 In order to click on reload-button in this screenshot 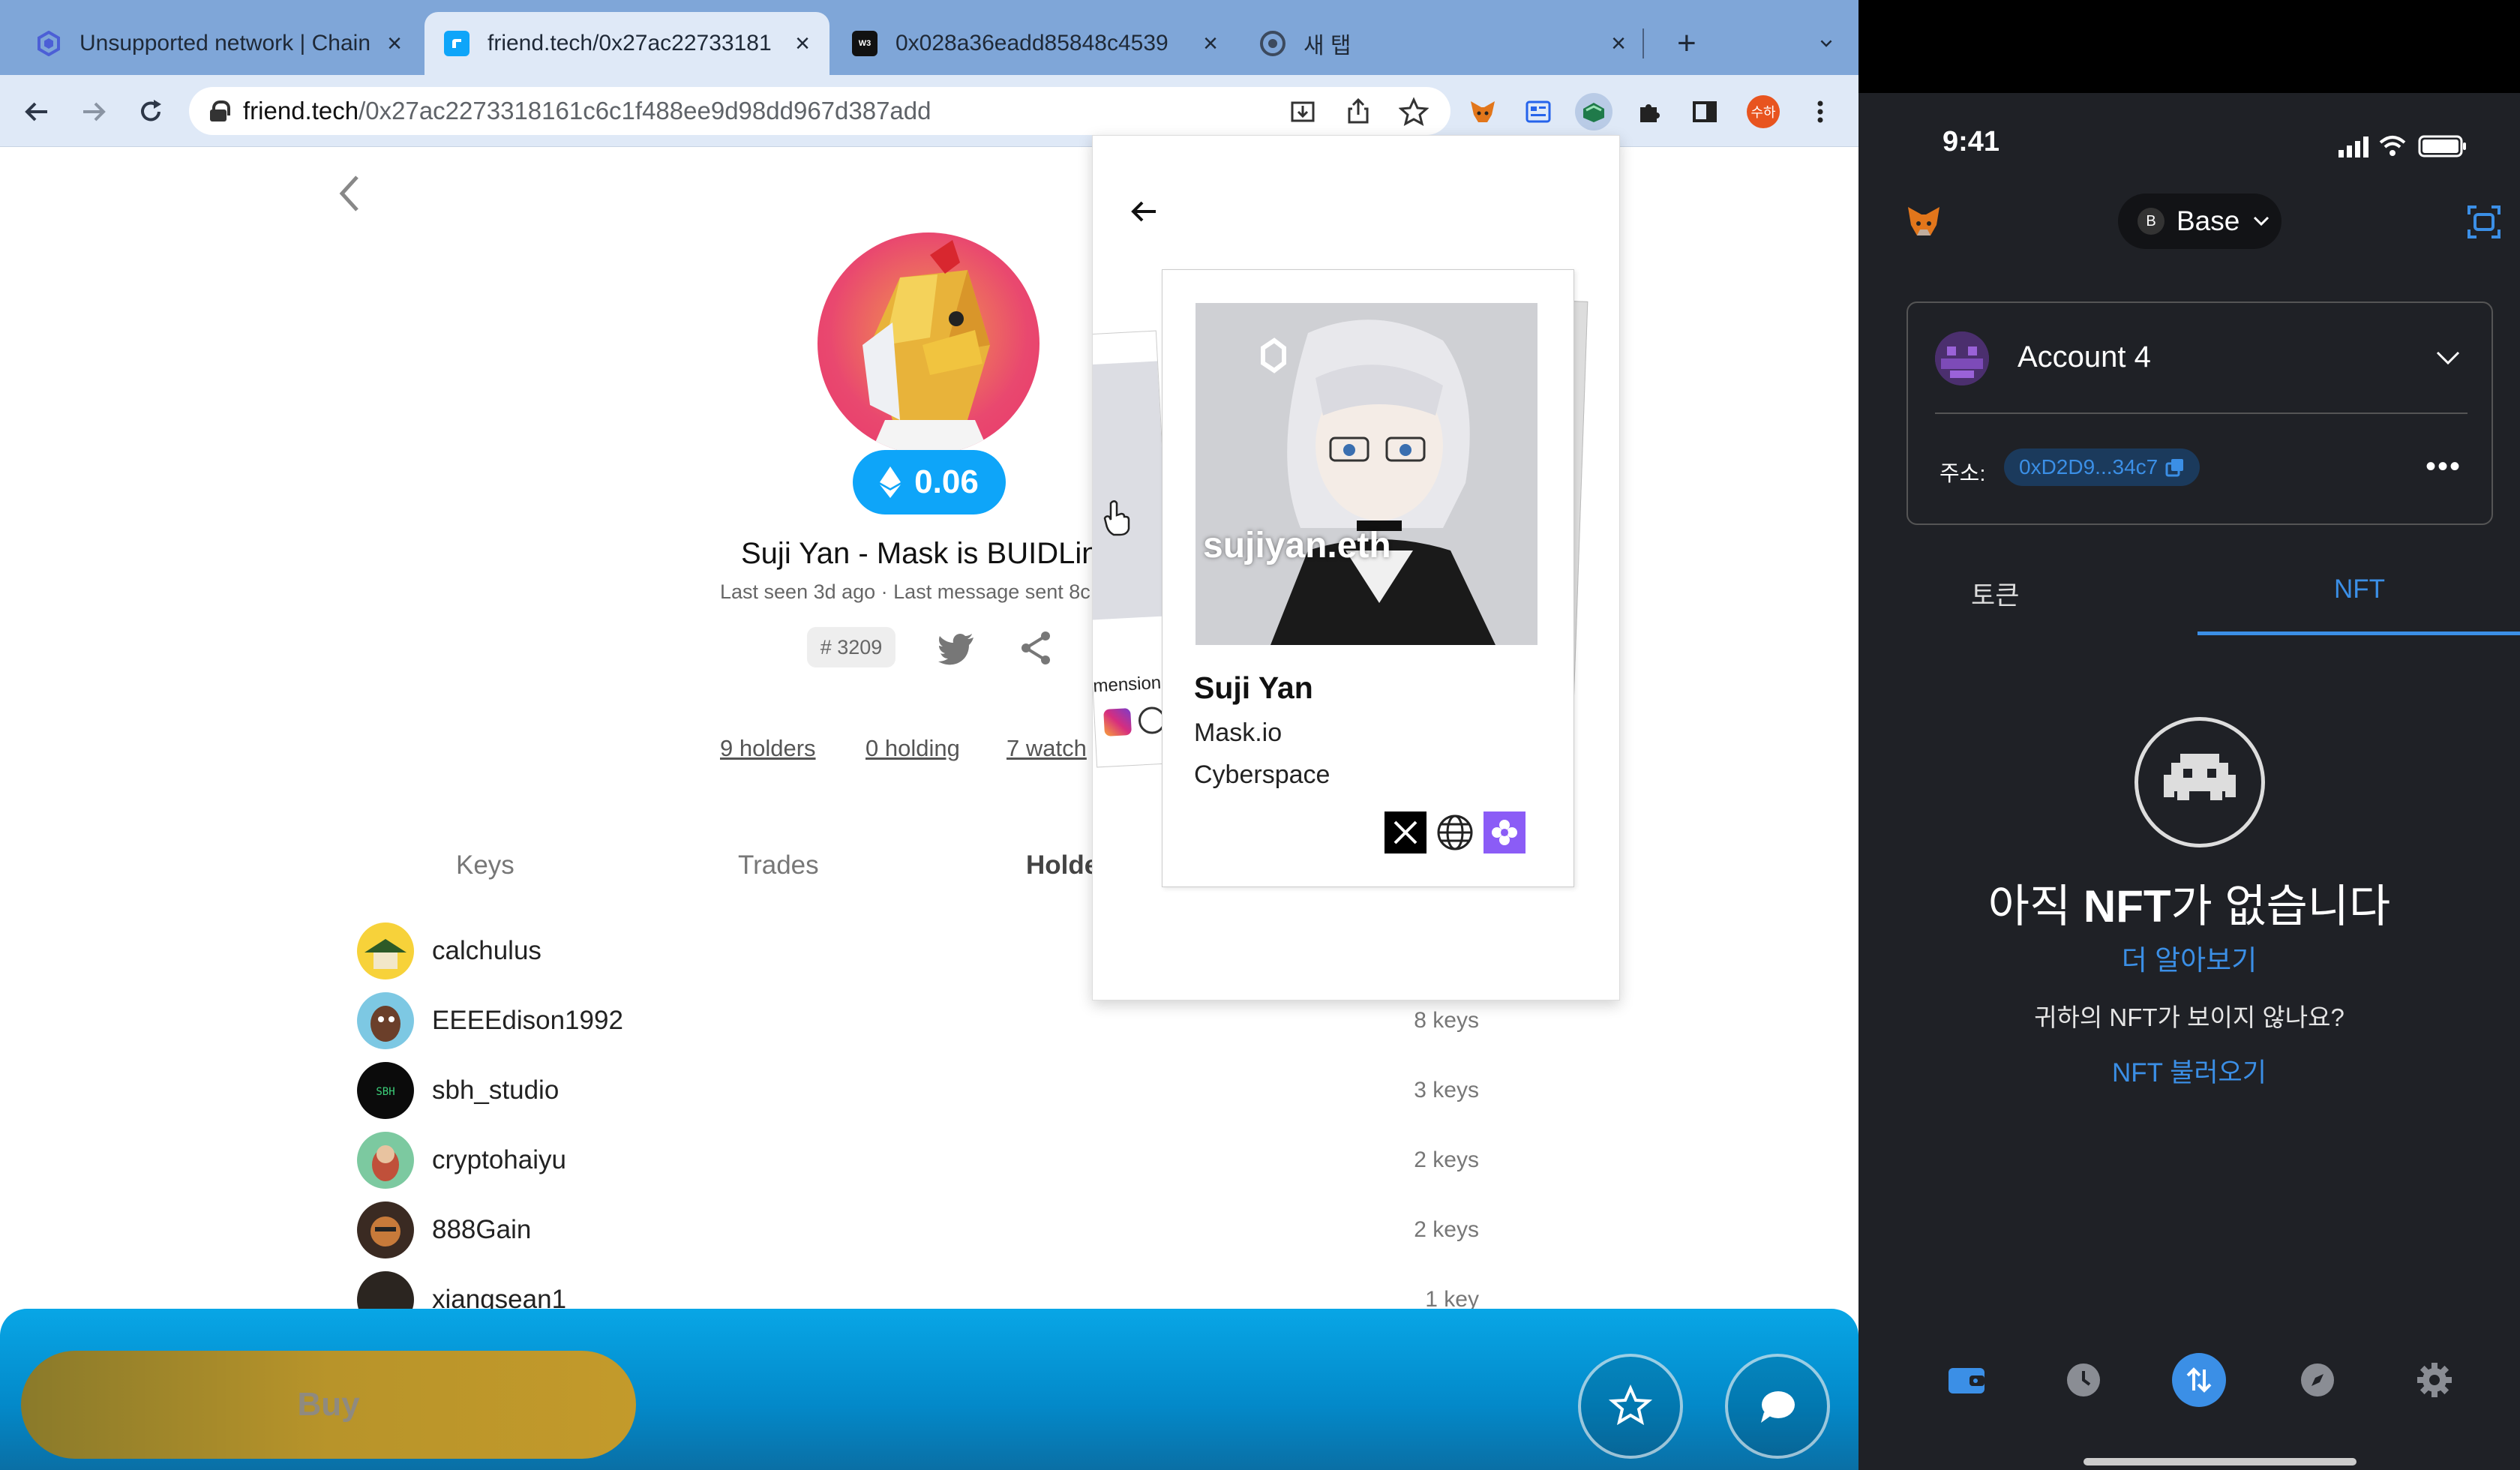, I will do `click(151, 111)`.